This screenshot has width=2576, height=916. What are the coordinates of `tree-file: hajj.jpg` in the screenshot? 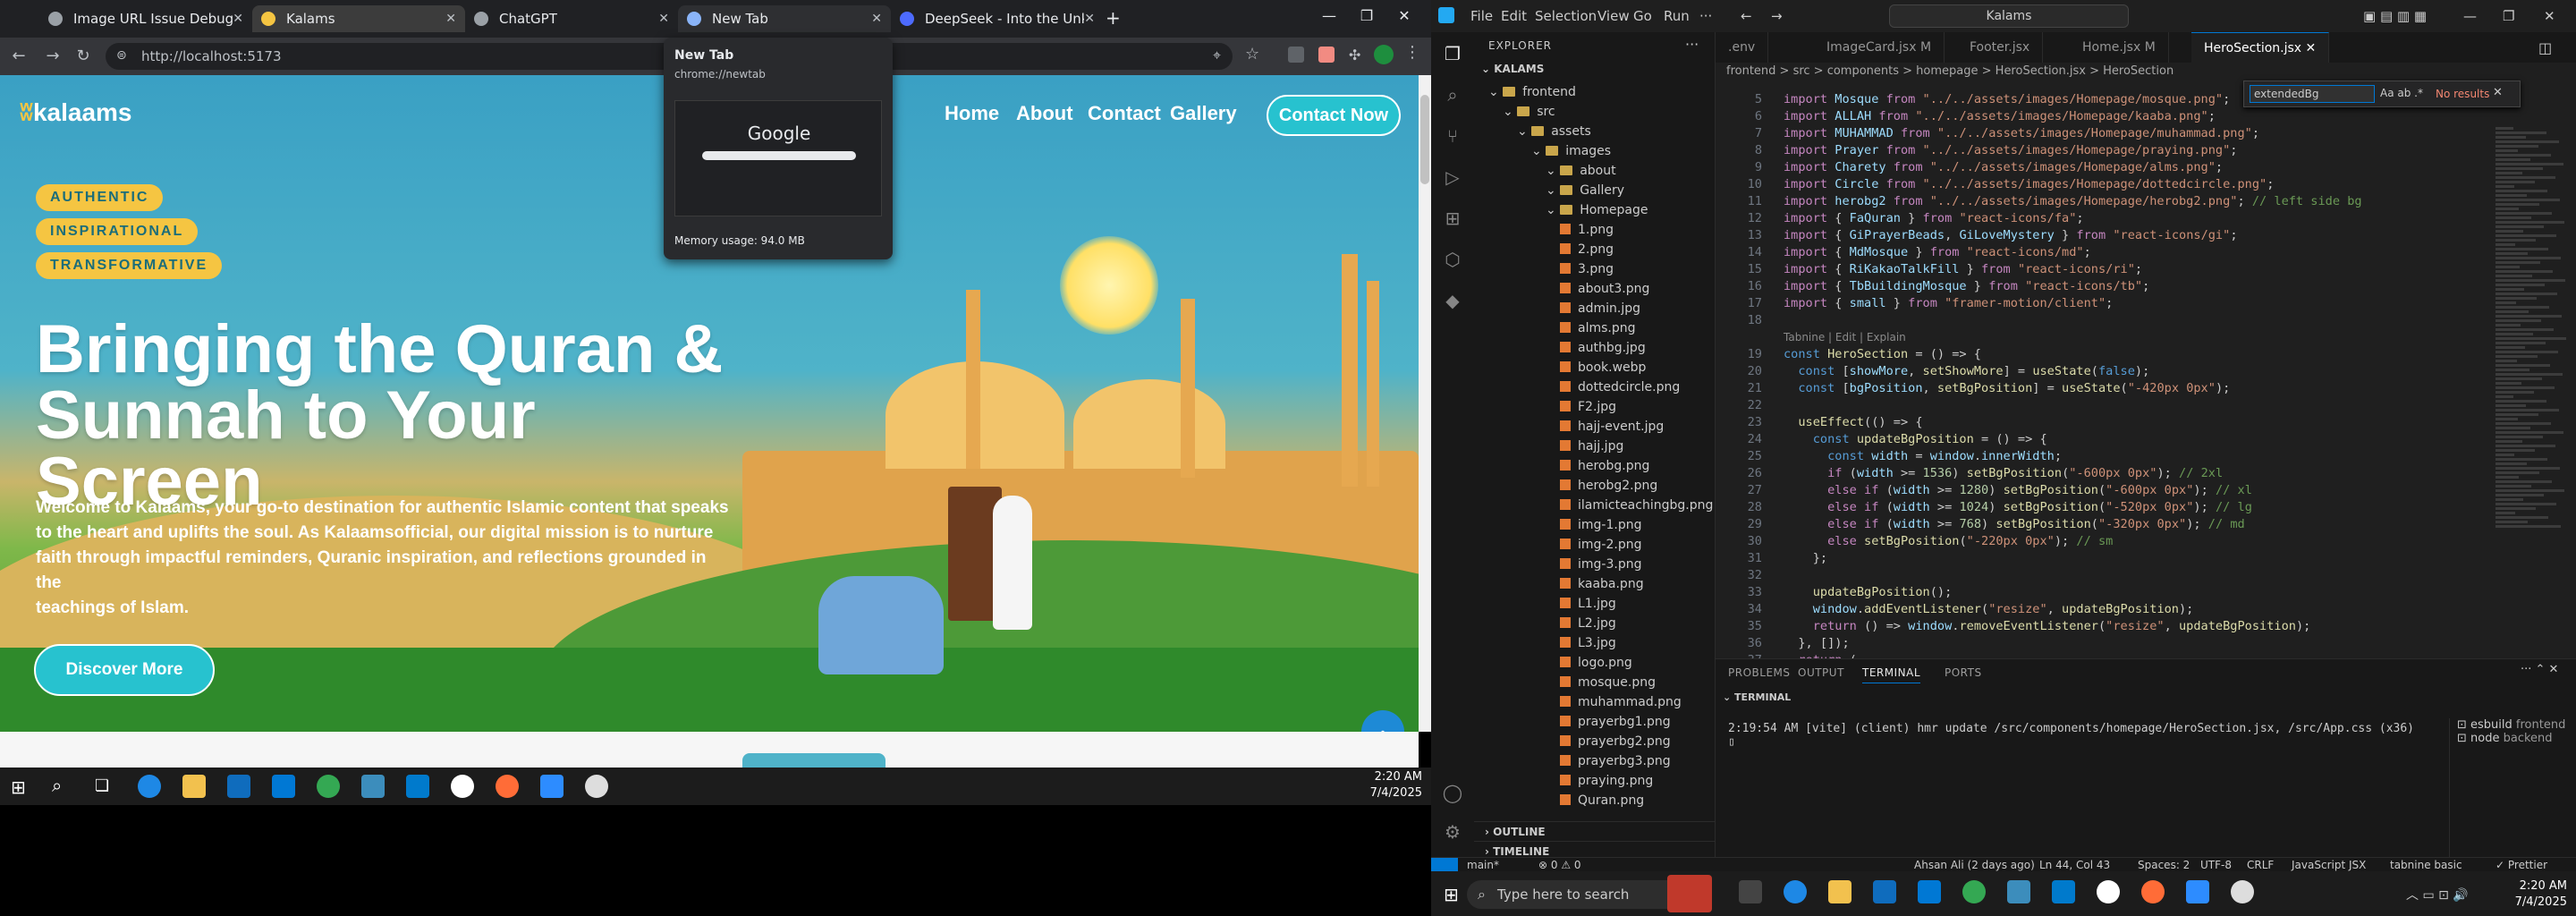 It's located at (1595, 446).